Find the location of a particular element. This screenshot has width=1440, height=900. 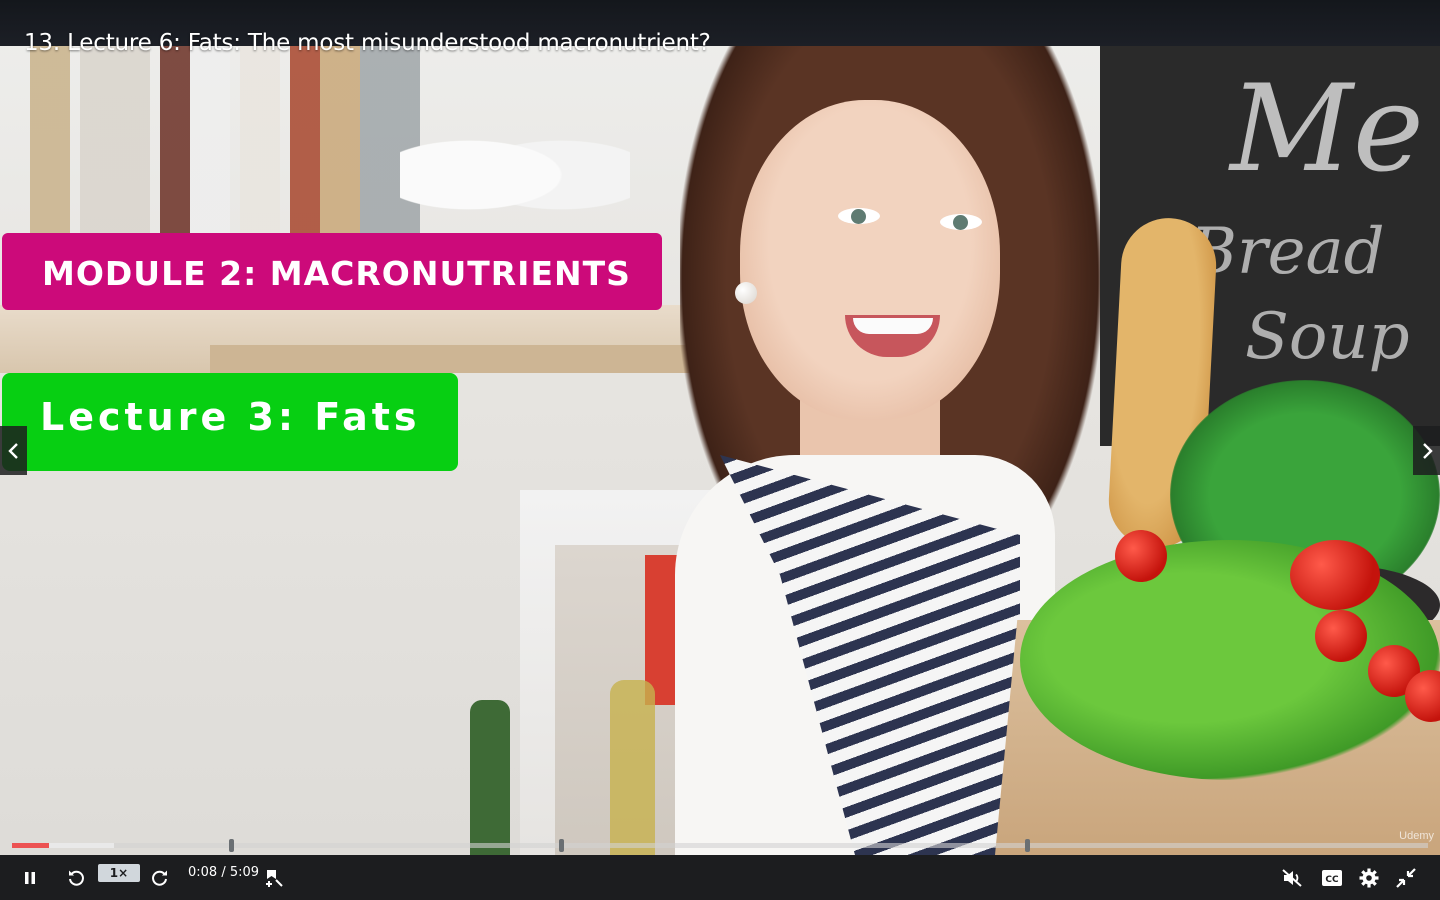

chevron-left-icon is located at coordinates (12, 450).